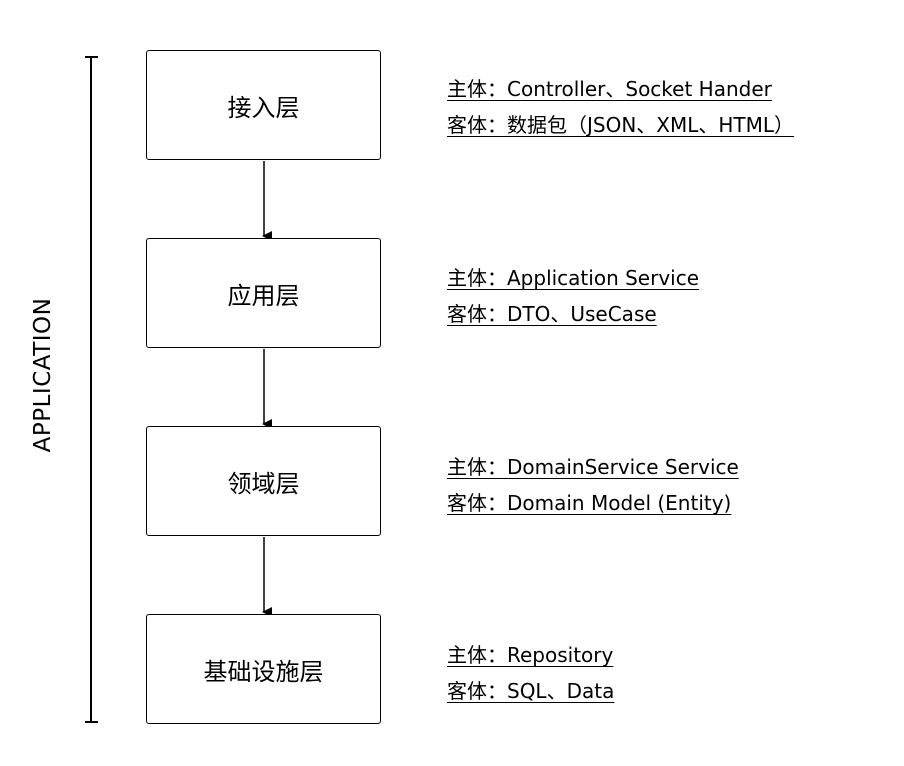 The width and height of the screenshot is (904, 766). Describe the element at coordinates (43, 375) in the screenshot. I see `application-label: APPLICATION` at that location.